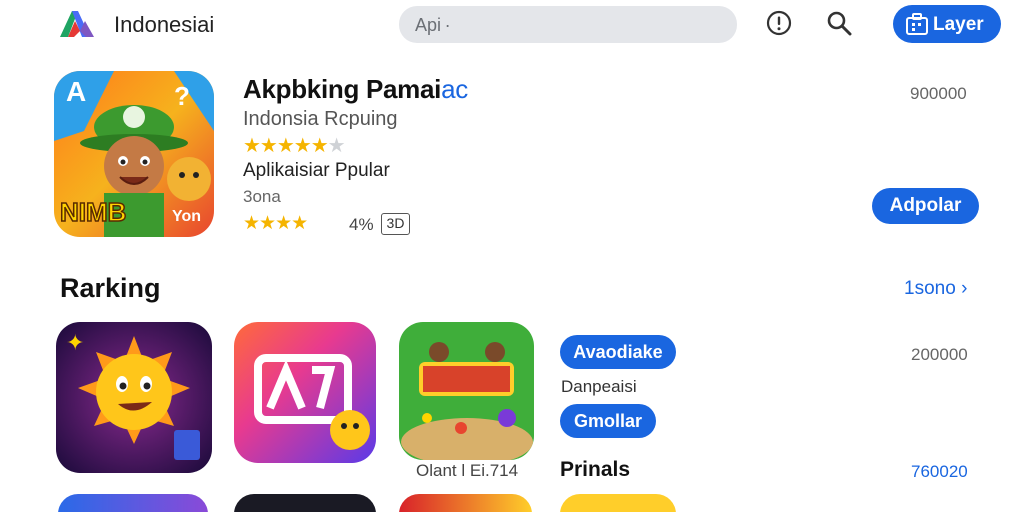  I want to click on layer-button: Layer, so click(947, 24).